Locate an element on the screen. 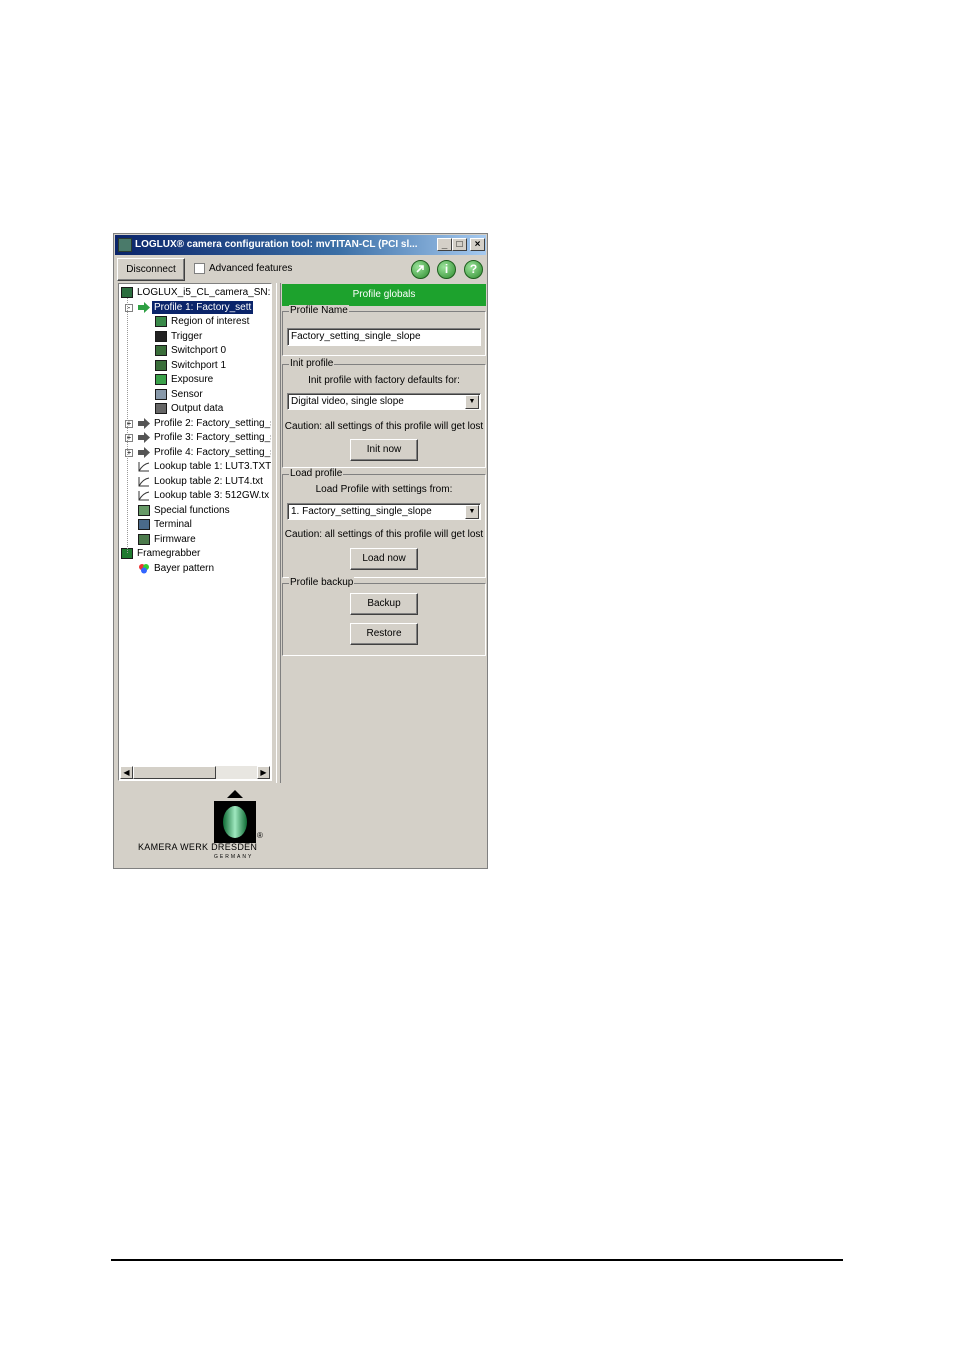  load-now-button: Load now is located at coordinates (384, 559).